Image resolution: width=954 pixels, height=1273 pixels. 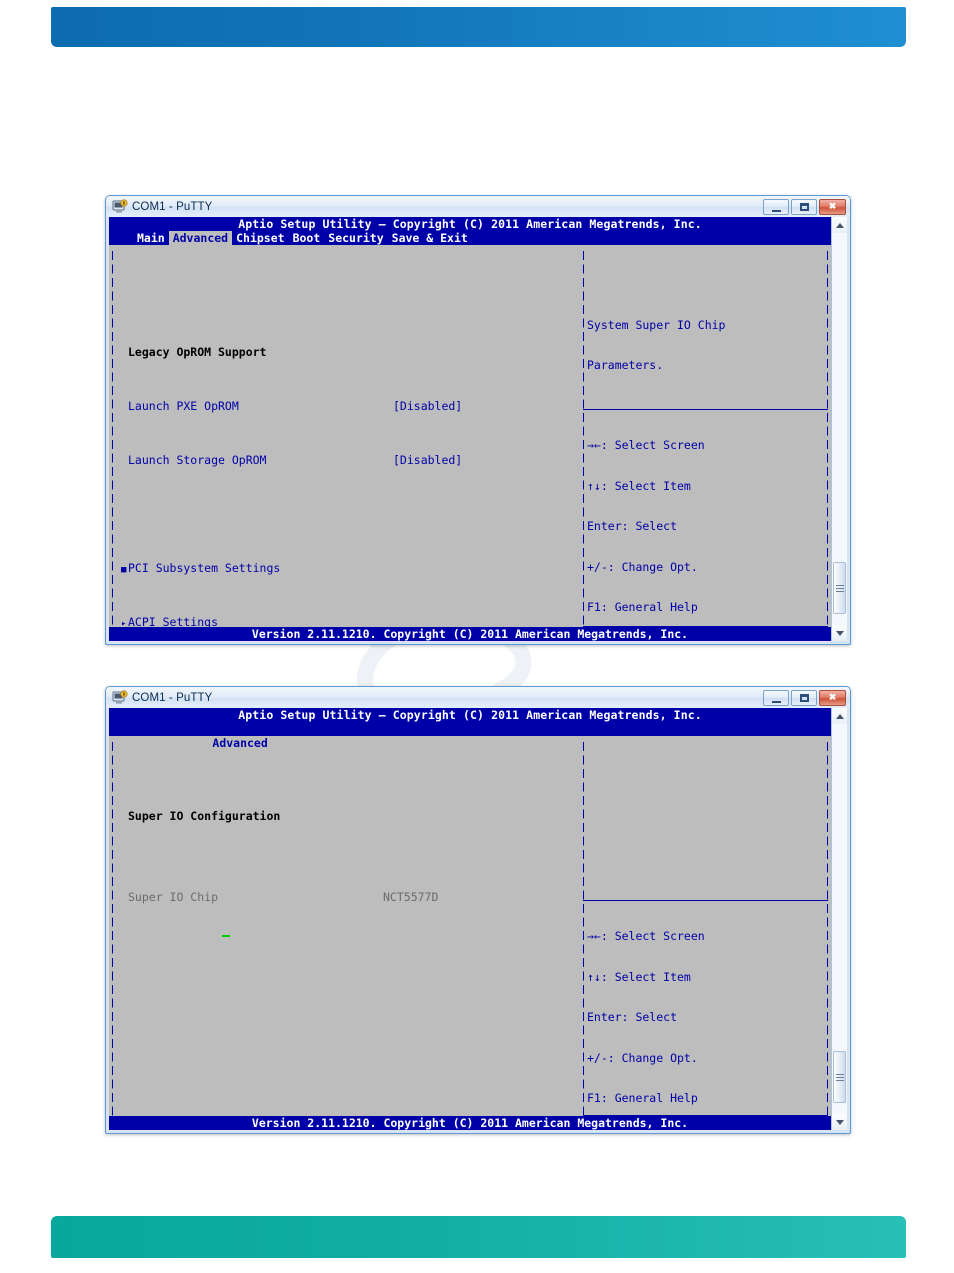 What do you see at coordinates (470, 736) in the screenshot?
I see `window2-menubar: Advanced` at bounding box center [470, 736].